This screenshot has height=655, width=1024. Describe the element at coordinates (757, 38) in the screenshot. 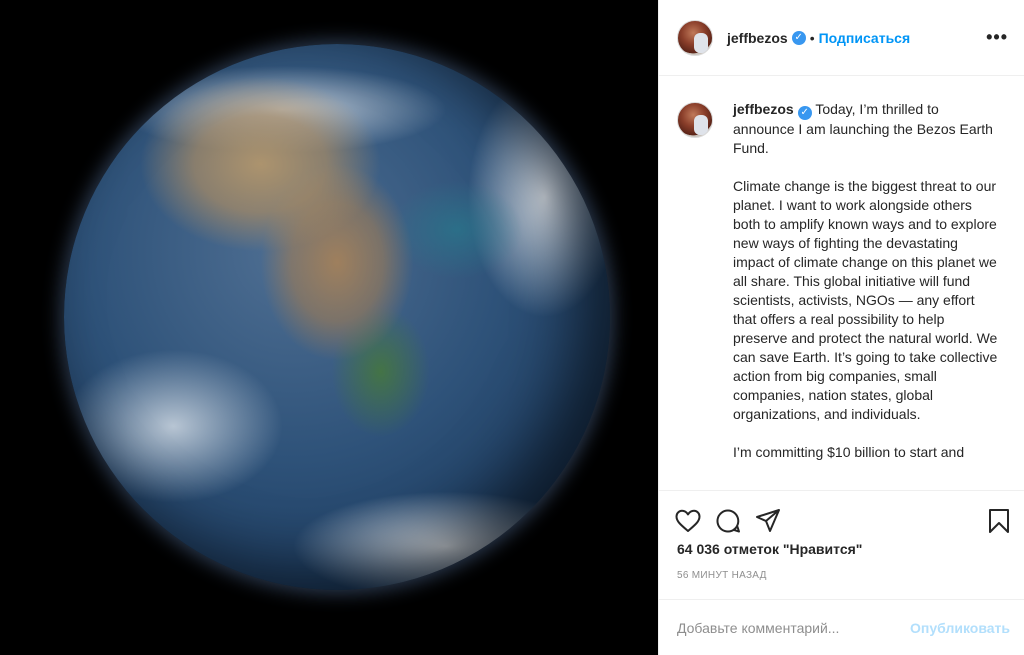

I see `header-username: jeffbezos` at that location.